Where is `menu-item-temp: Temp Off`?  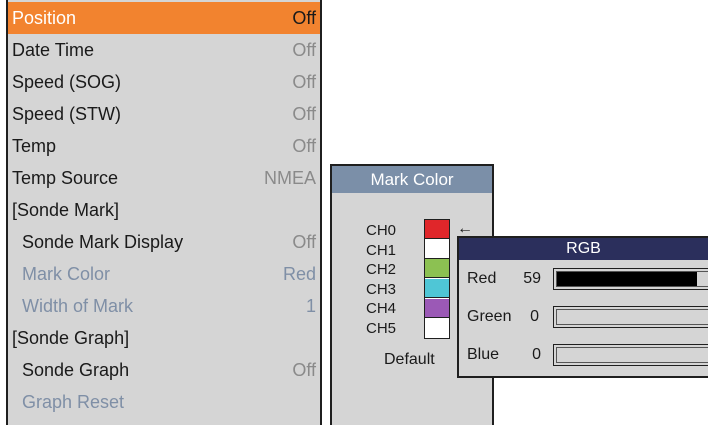 menu-item-temp: Temp Off is located at coordinates (164, 146).